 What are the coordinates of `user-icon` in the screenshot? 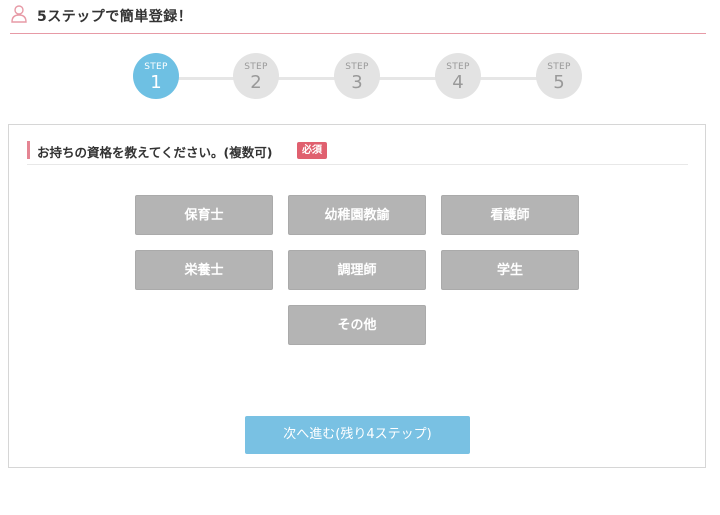 It's located at (19, 14).